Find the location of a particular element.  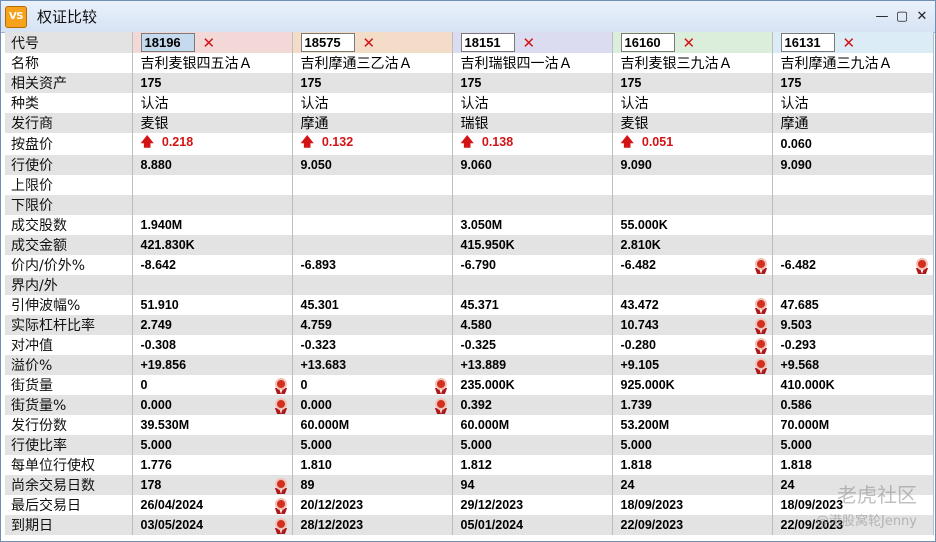

table-cell: 45.371 is located at coordinates (532, 305).